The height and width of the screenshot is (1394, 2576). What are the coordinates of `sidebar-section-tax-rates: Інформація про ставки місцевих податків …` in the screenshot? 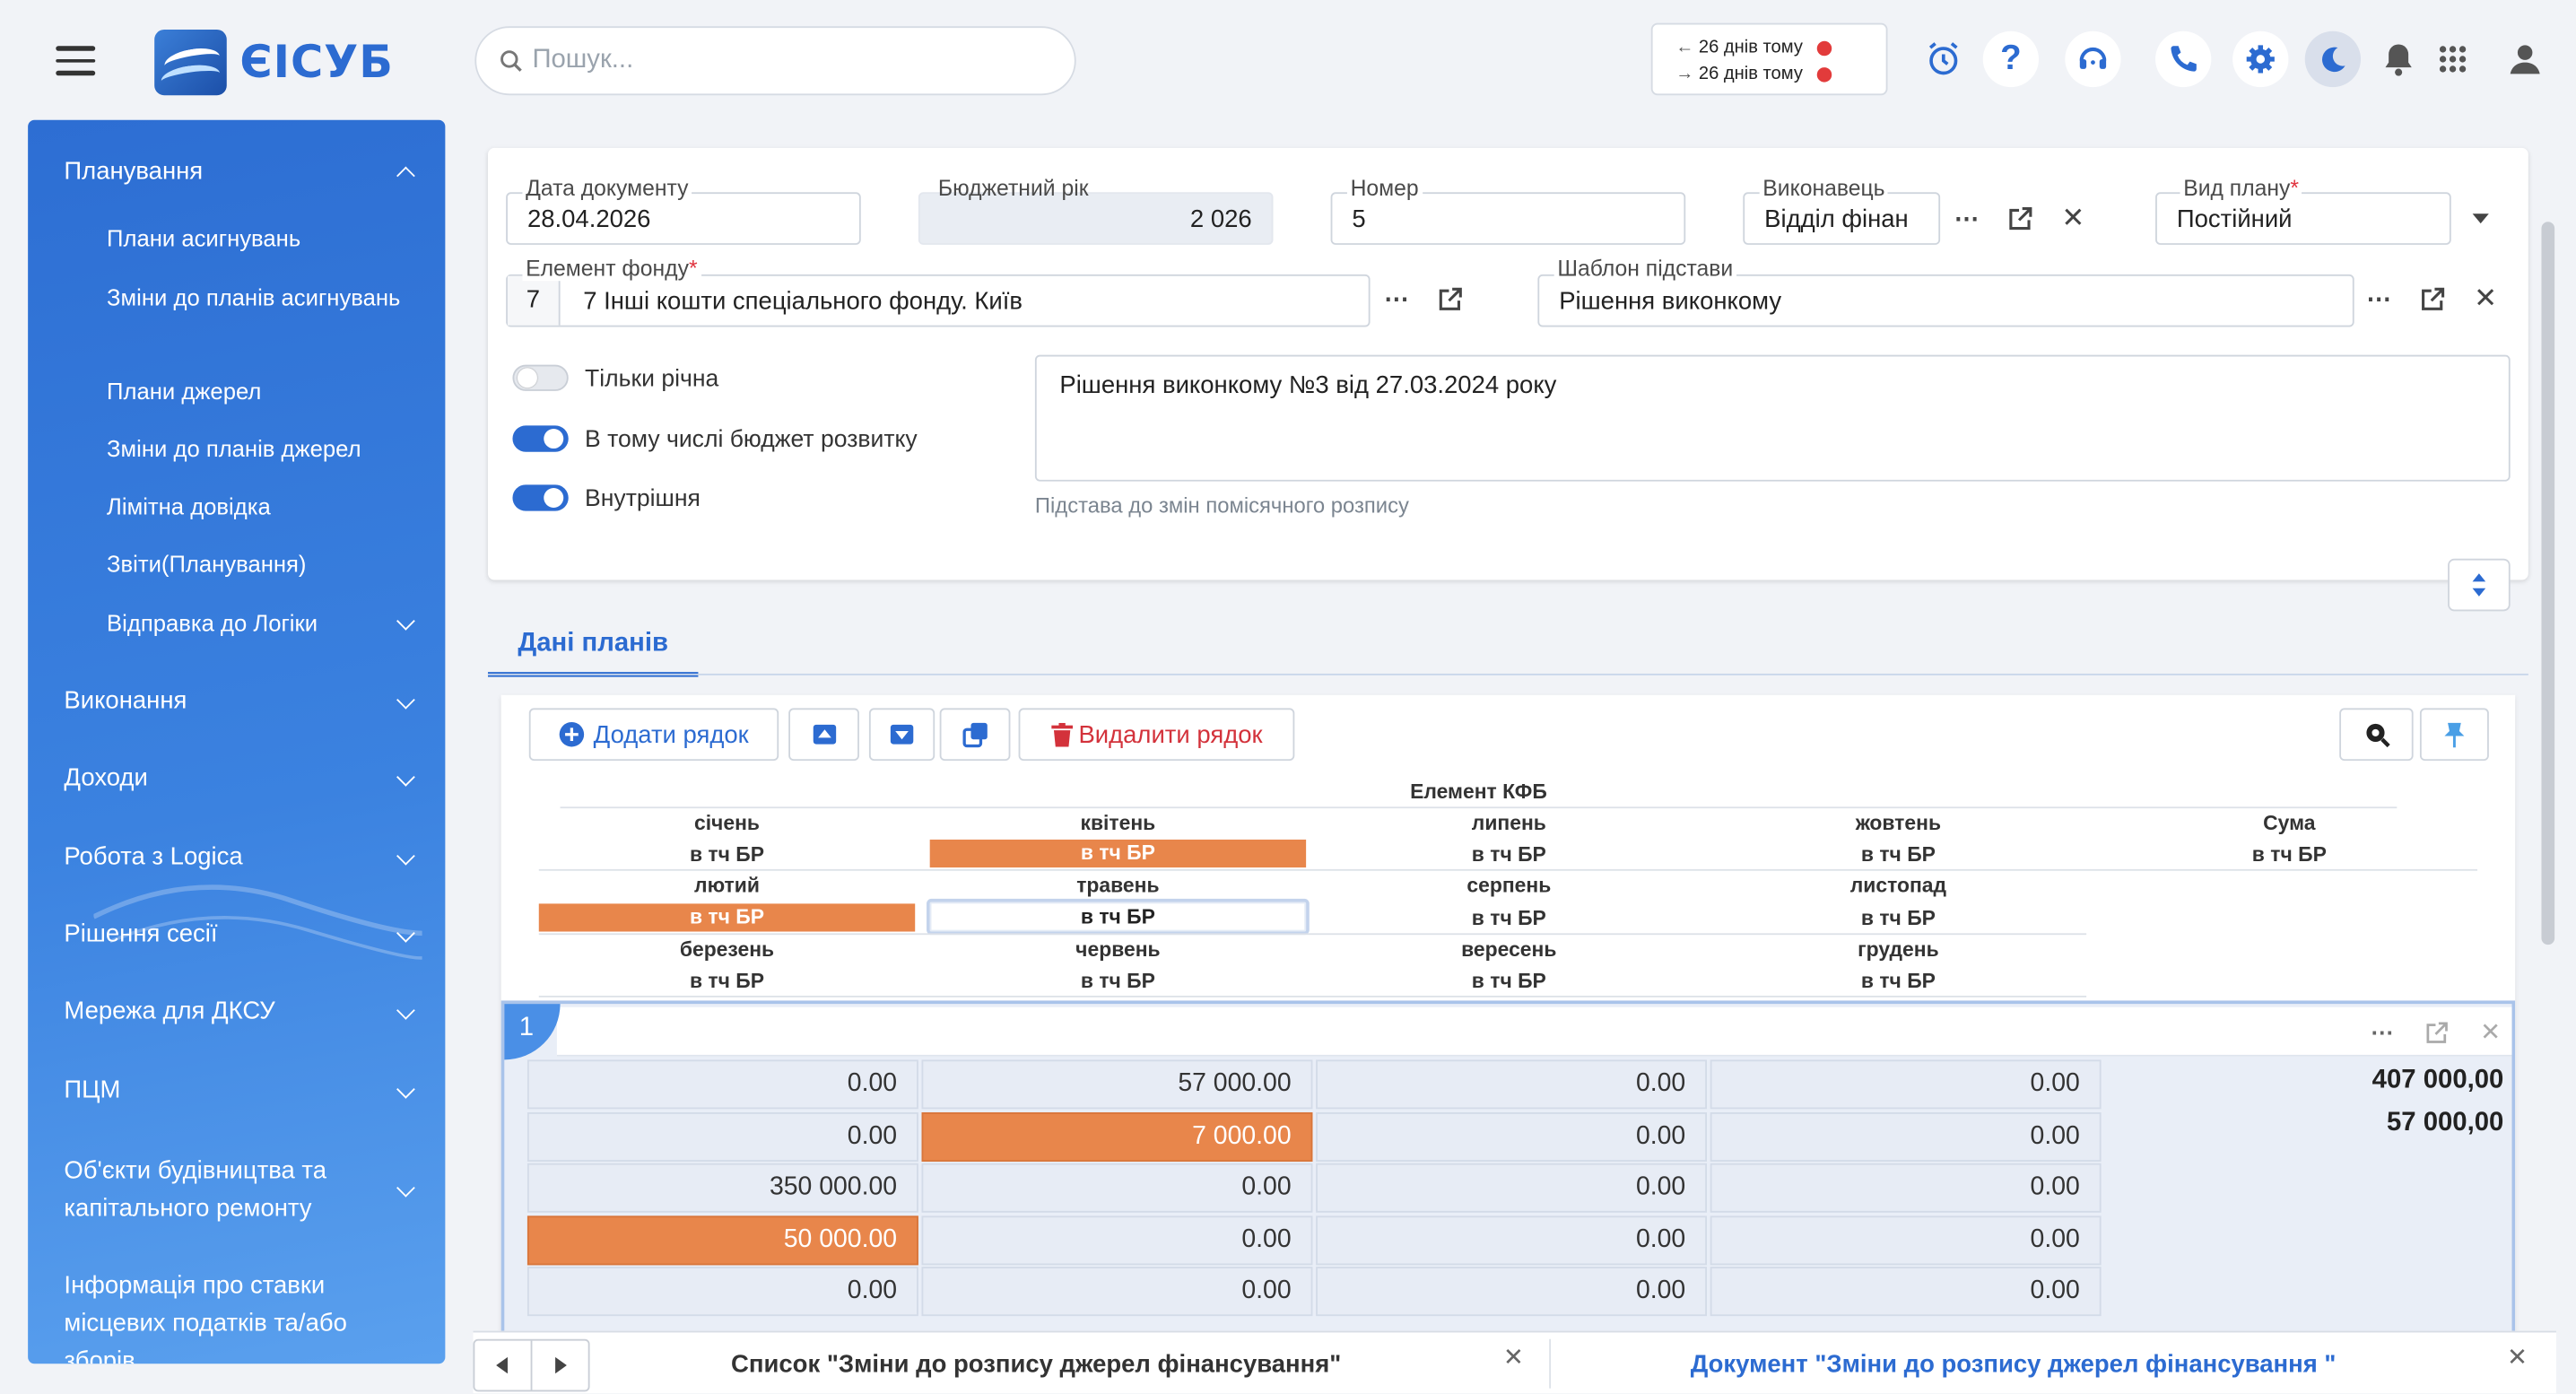 It's located at (240, 1315).